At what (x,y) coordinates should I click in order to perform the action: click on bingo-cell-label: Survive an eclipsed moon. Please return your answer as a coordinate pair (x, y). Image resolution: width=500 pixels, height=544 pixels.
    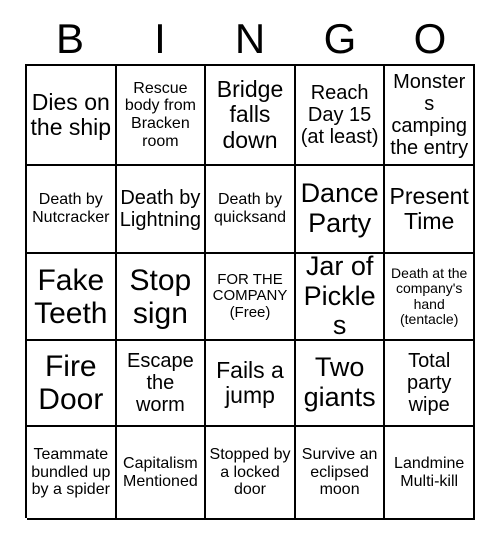
    Looking at the image, I should click on (339, 472).